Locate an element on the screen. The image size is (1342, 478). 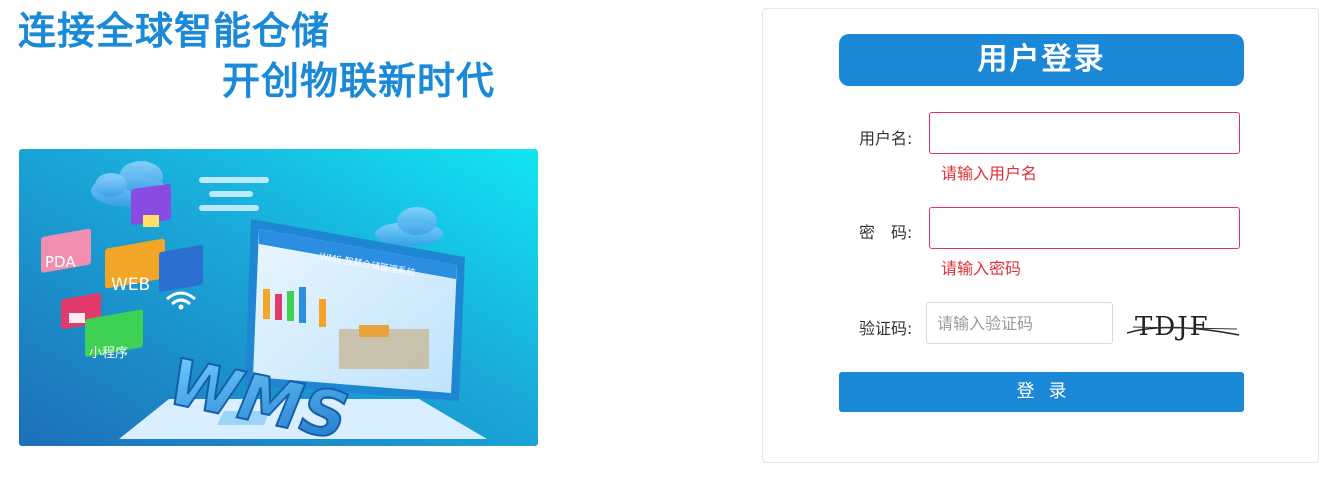
login-title: 用户登录 is located at coordinates (1041, 60).